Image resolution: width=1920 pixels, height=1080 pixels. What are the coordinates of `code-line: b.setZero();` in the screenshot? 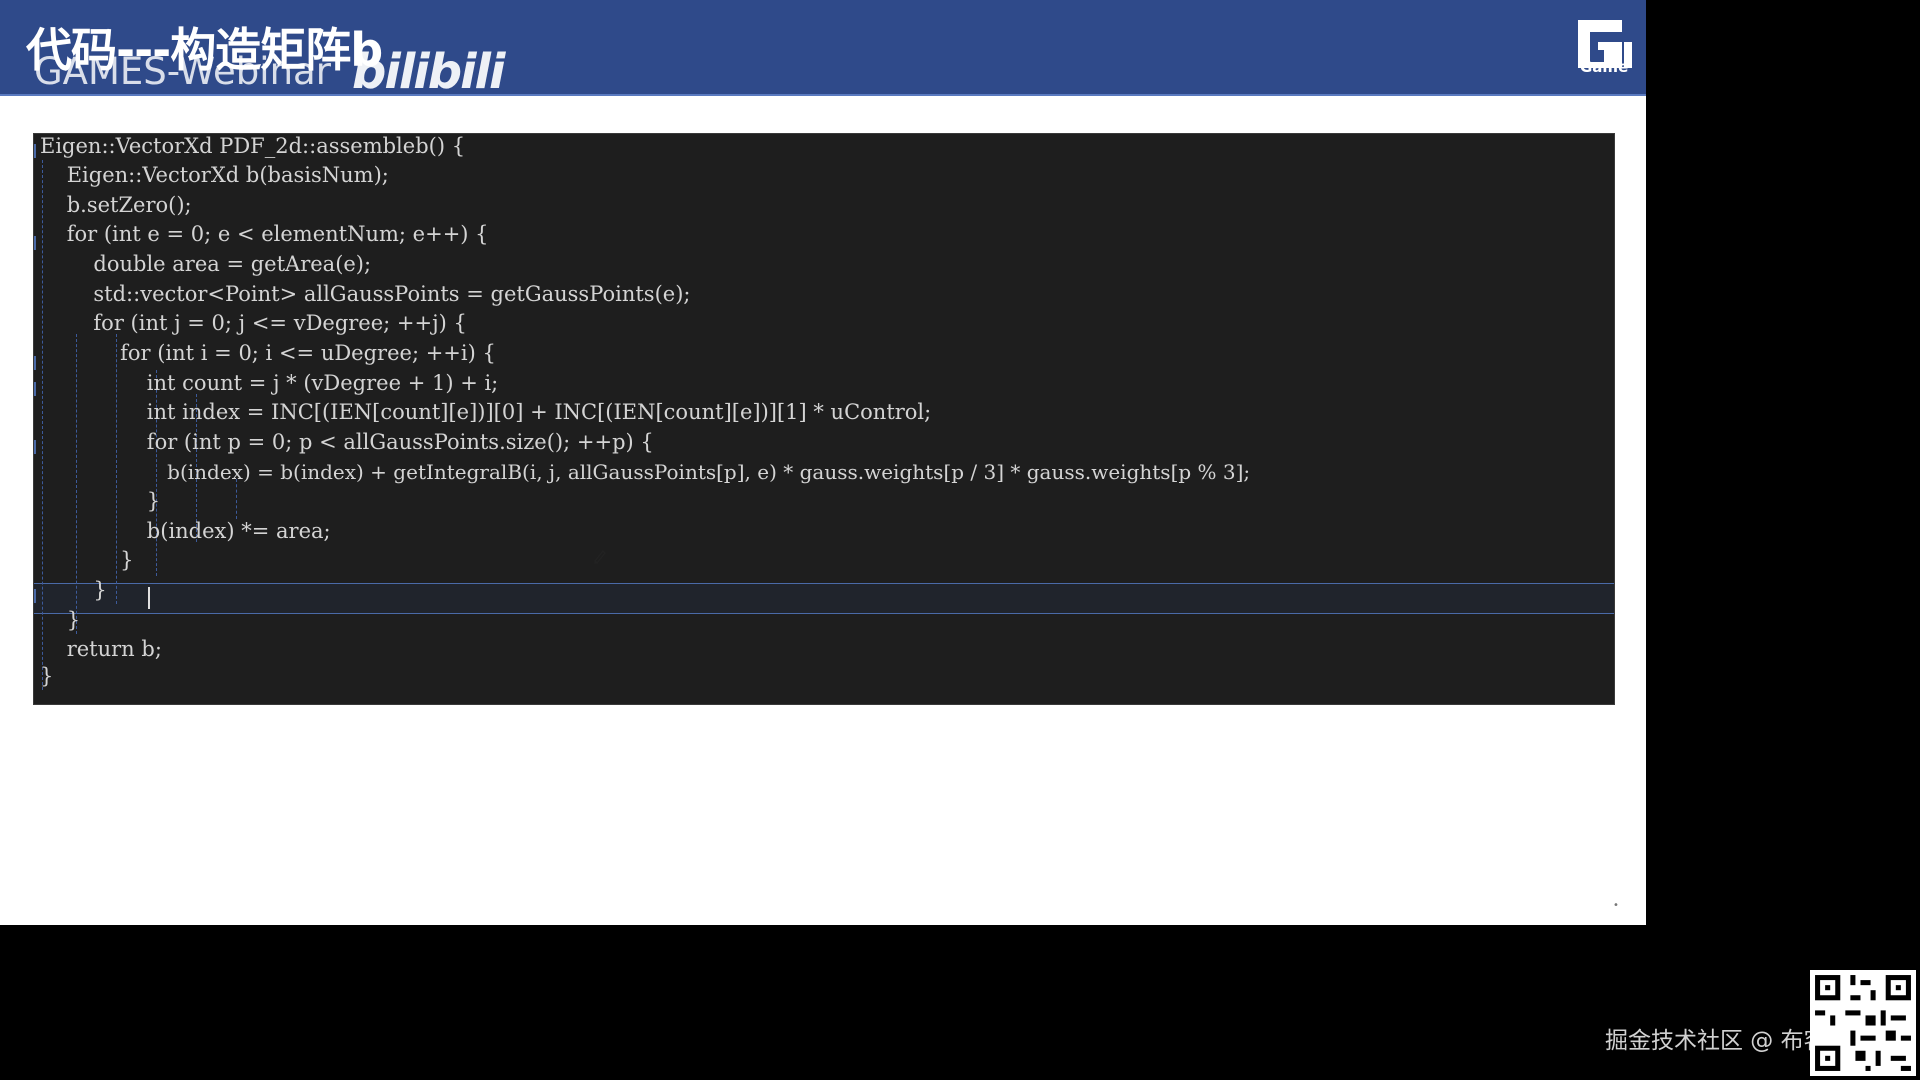 It's located at (116, 205).